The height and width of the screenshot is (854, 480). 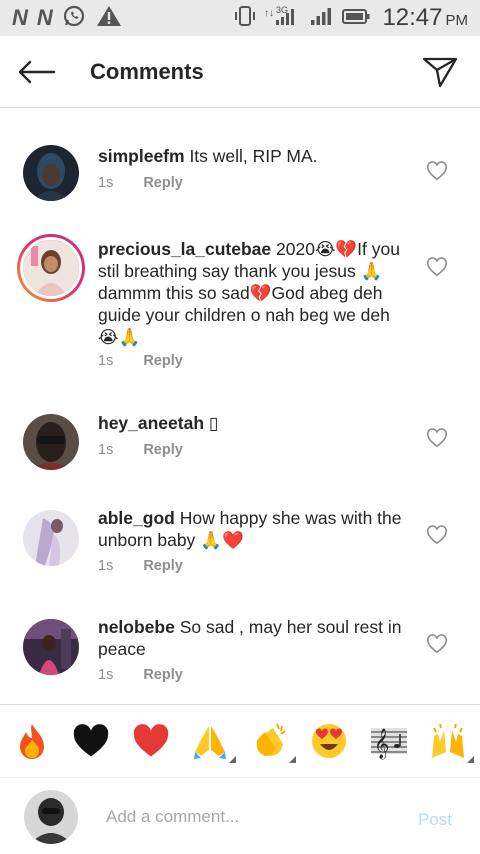 I want to click on clock: 12:47 PM, so click(x=425, y=18).